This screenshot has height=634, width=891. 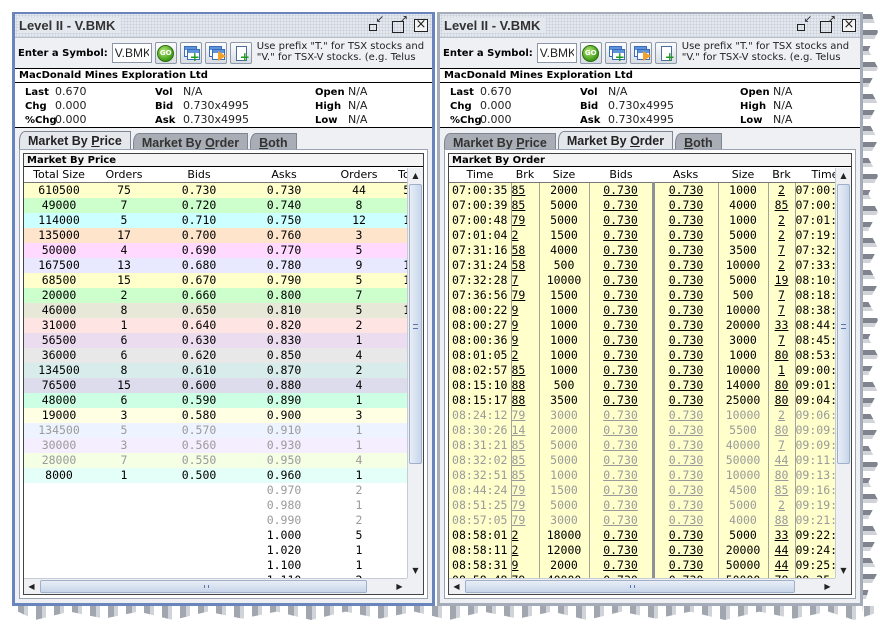 I want to click on vertical-scrollbar: ▲ ▼, so click(x=843, y=373).